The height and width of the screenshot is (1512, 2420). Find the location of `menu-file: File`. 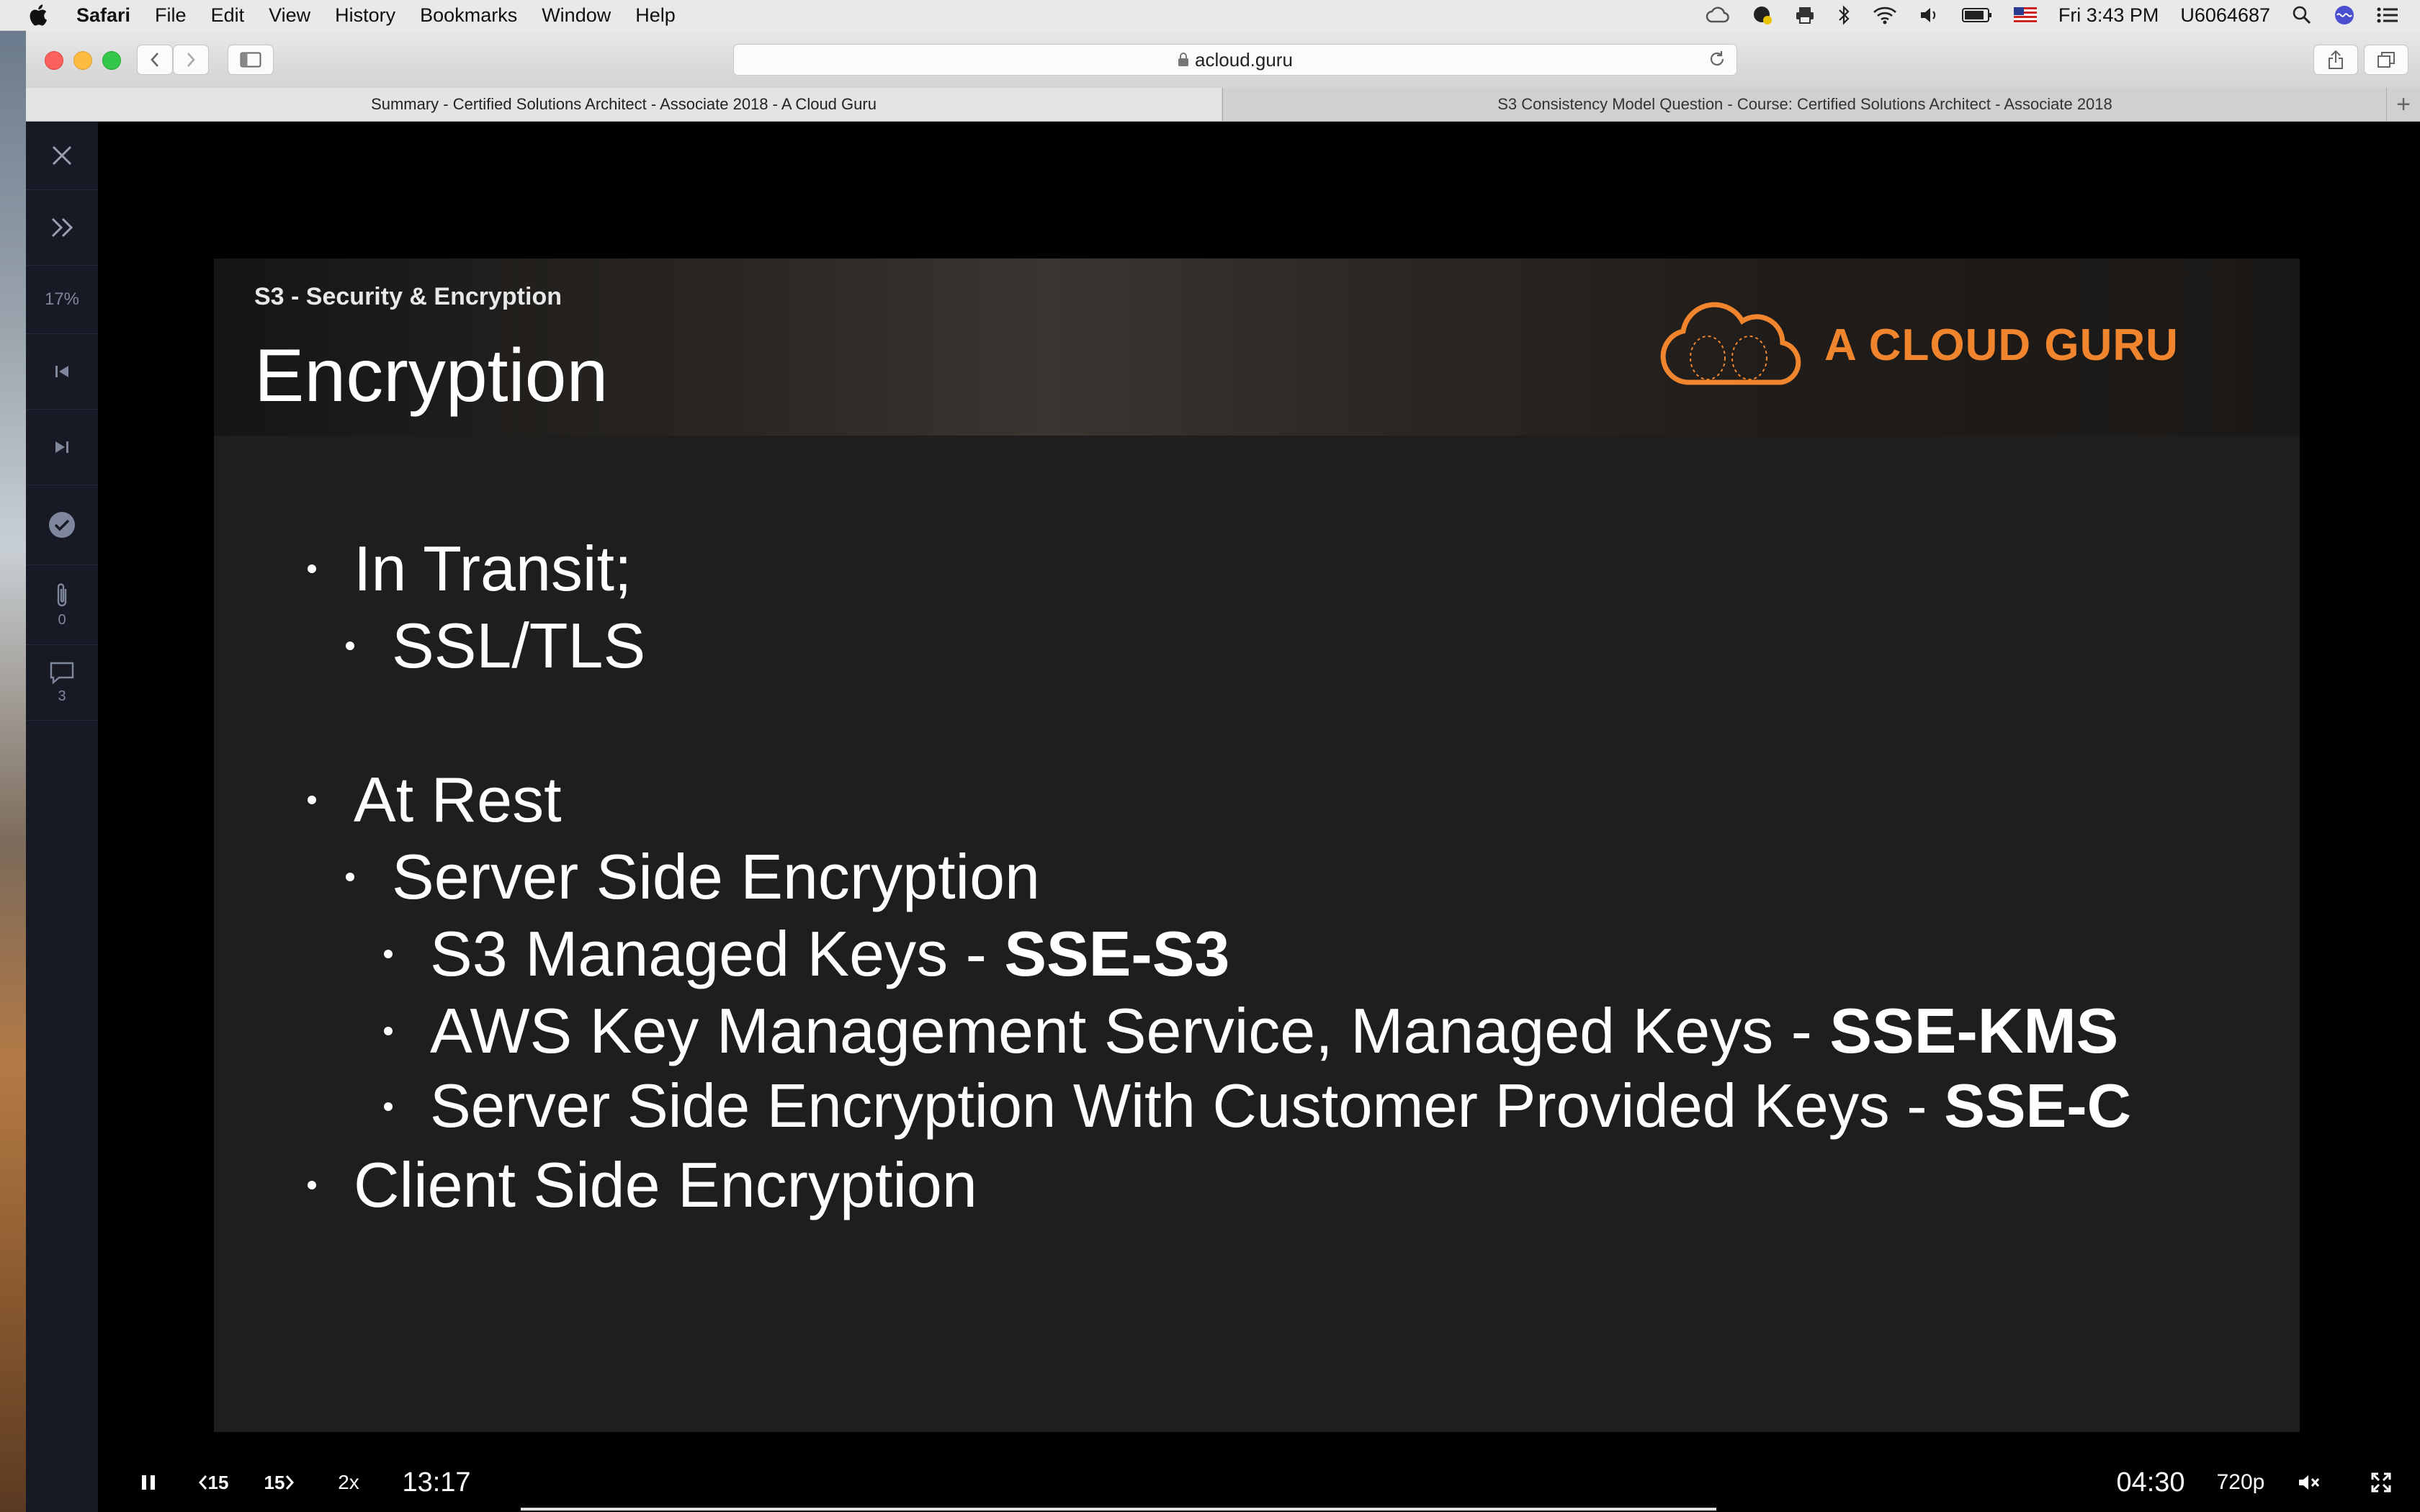

menu-file: File is located at coordinates (171, 15).